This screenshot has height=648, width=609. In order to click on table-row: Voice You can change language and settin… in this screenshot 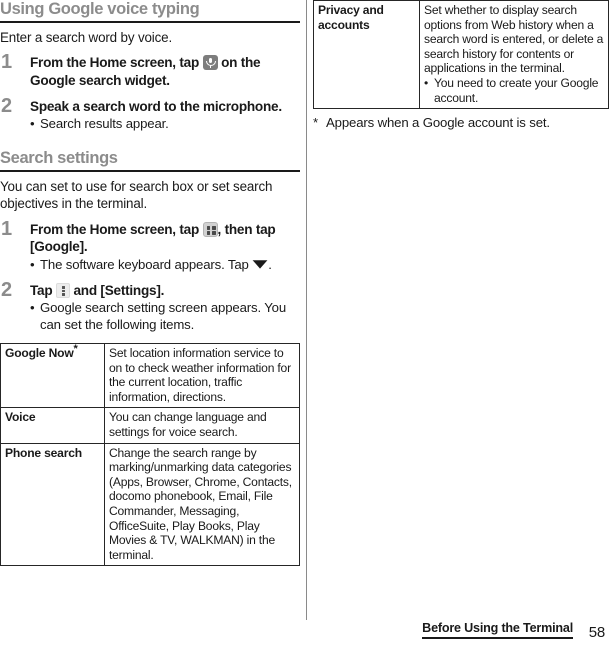, I will do `click(150, 425)`.